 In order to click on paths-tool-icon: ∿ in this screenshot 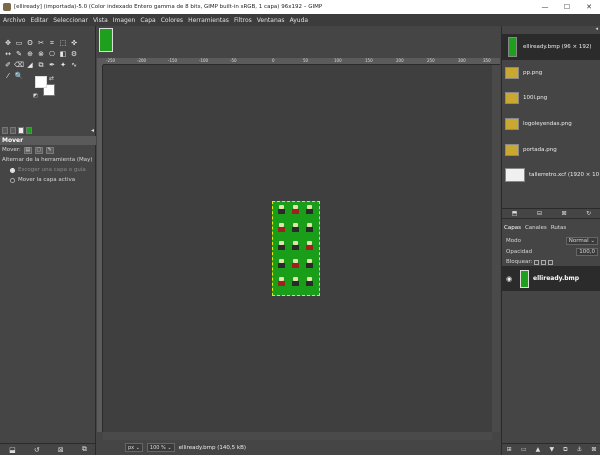, I will do `click(74, 65)`.